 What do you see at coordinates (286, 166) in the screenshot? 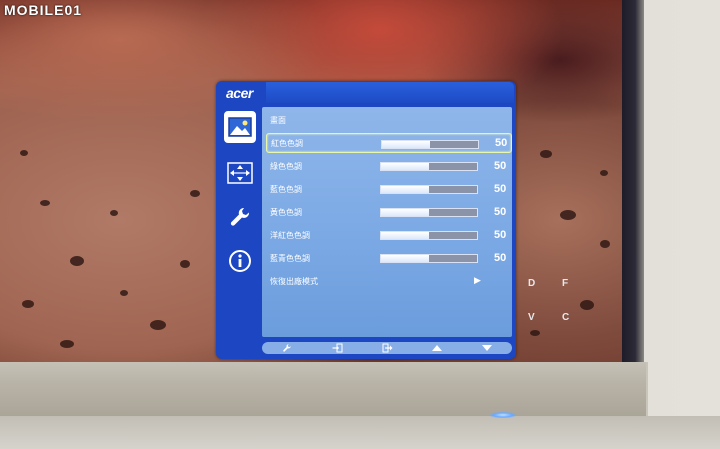
I see `osd-row-label: 綠色色調` at bounding box center [286, 166].